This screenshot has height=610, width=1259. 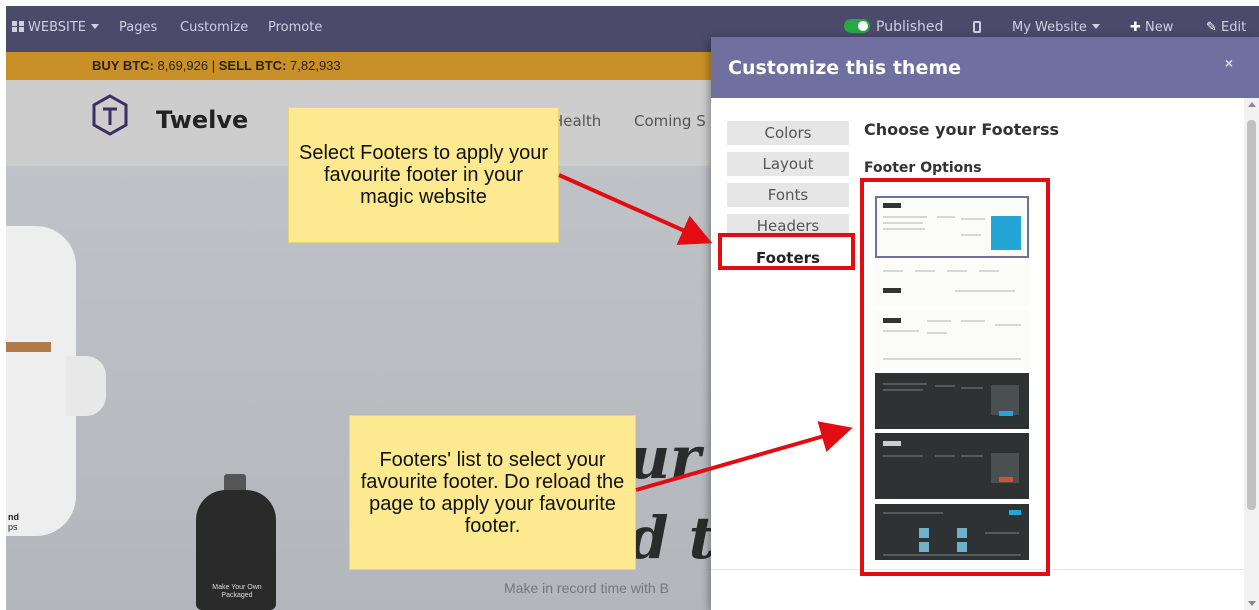 I want to click on tab-layout: Layout, so click(x=788, y=164).